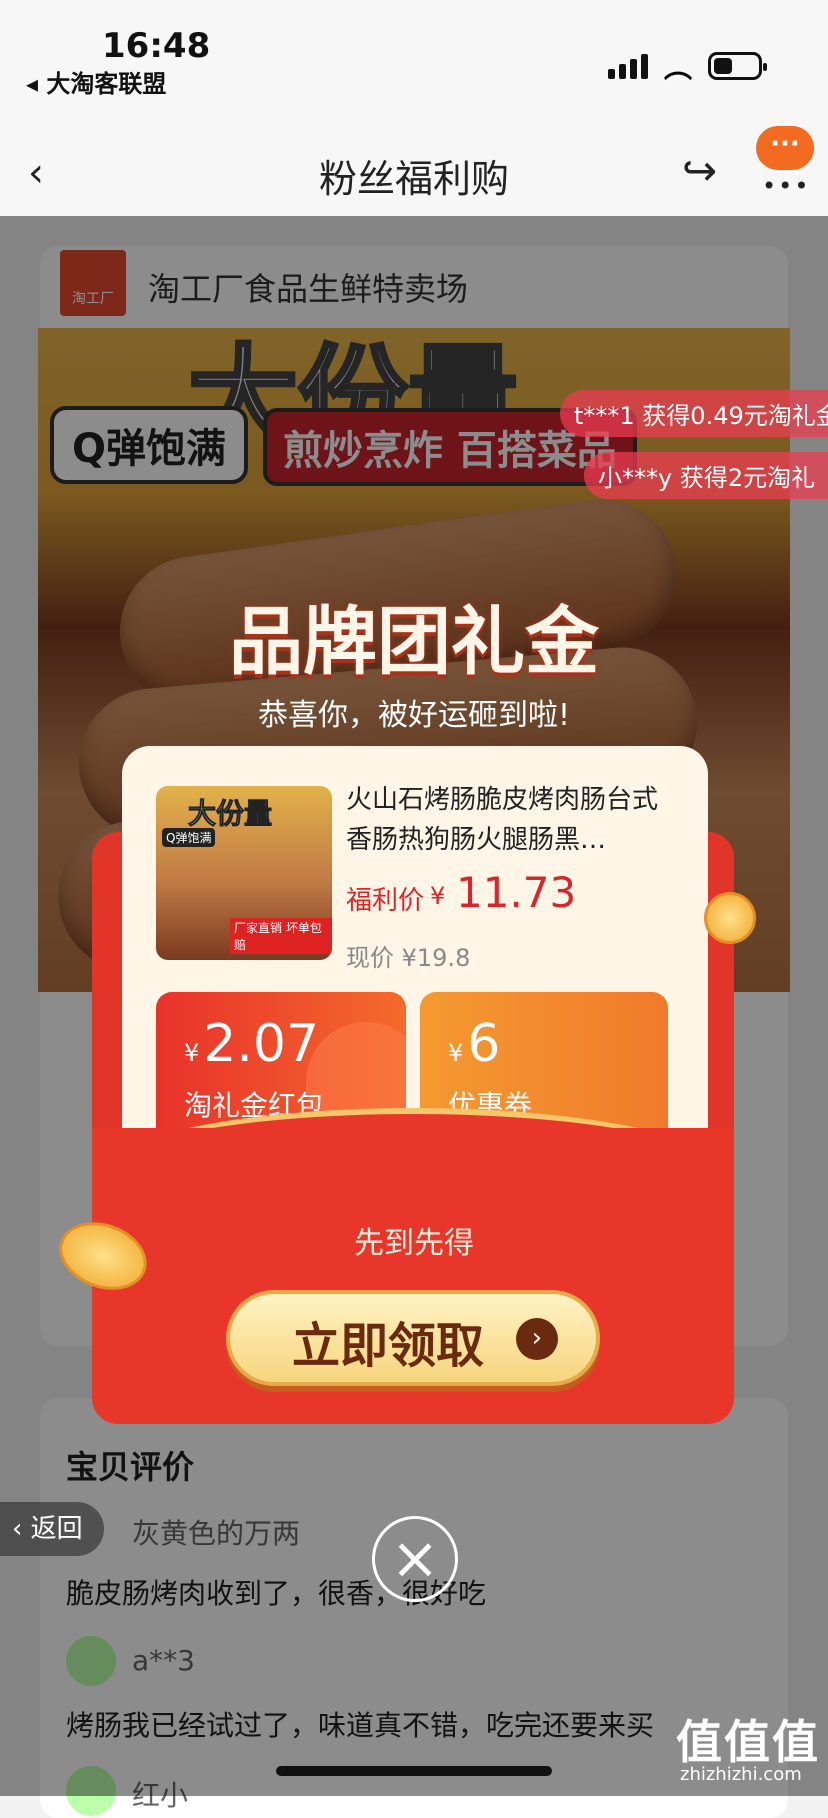  I want to click on battery-icon, so click(737, 66).